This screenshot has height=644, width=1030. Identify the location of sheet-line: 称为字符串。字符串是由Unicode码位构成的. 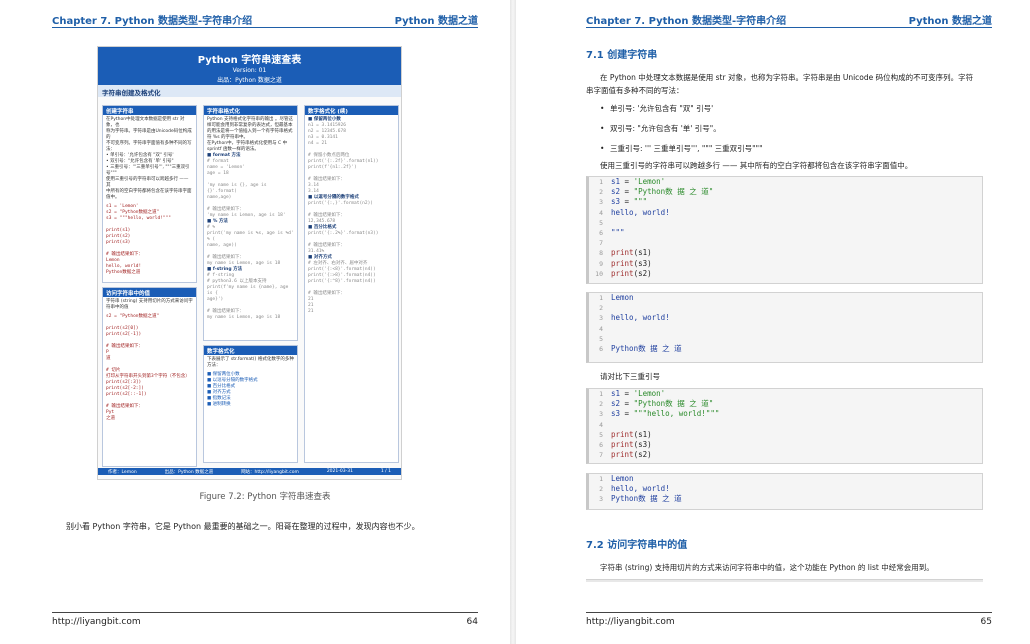
(149, 134).